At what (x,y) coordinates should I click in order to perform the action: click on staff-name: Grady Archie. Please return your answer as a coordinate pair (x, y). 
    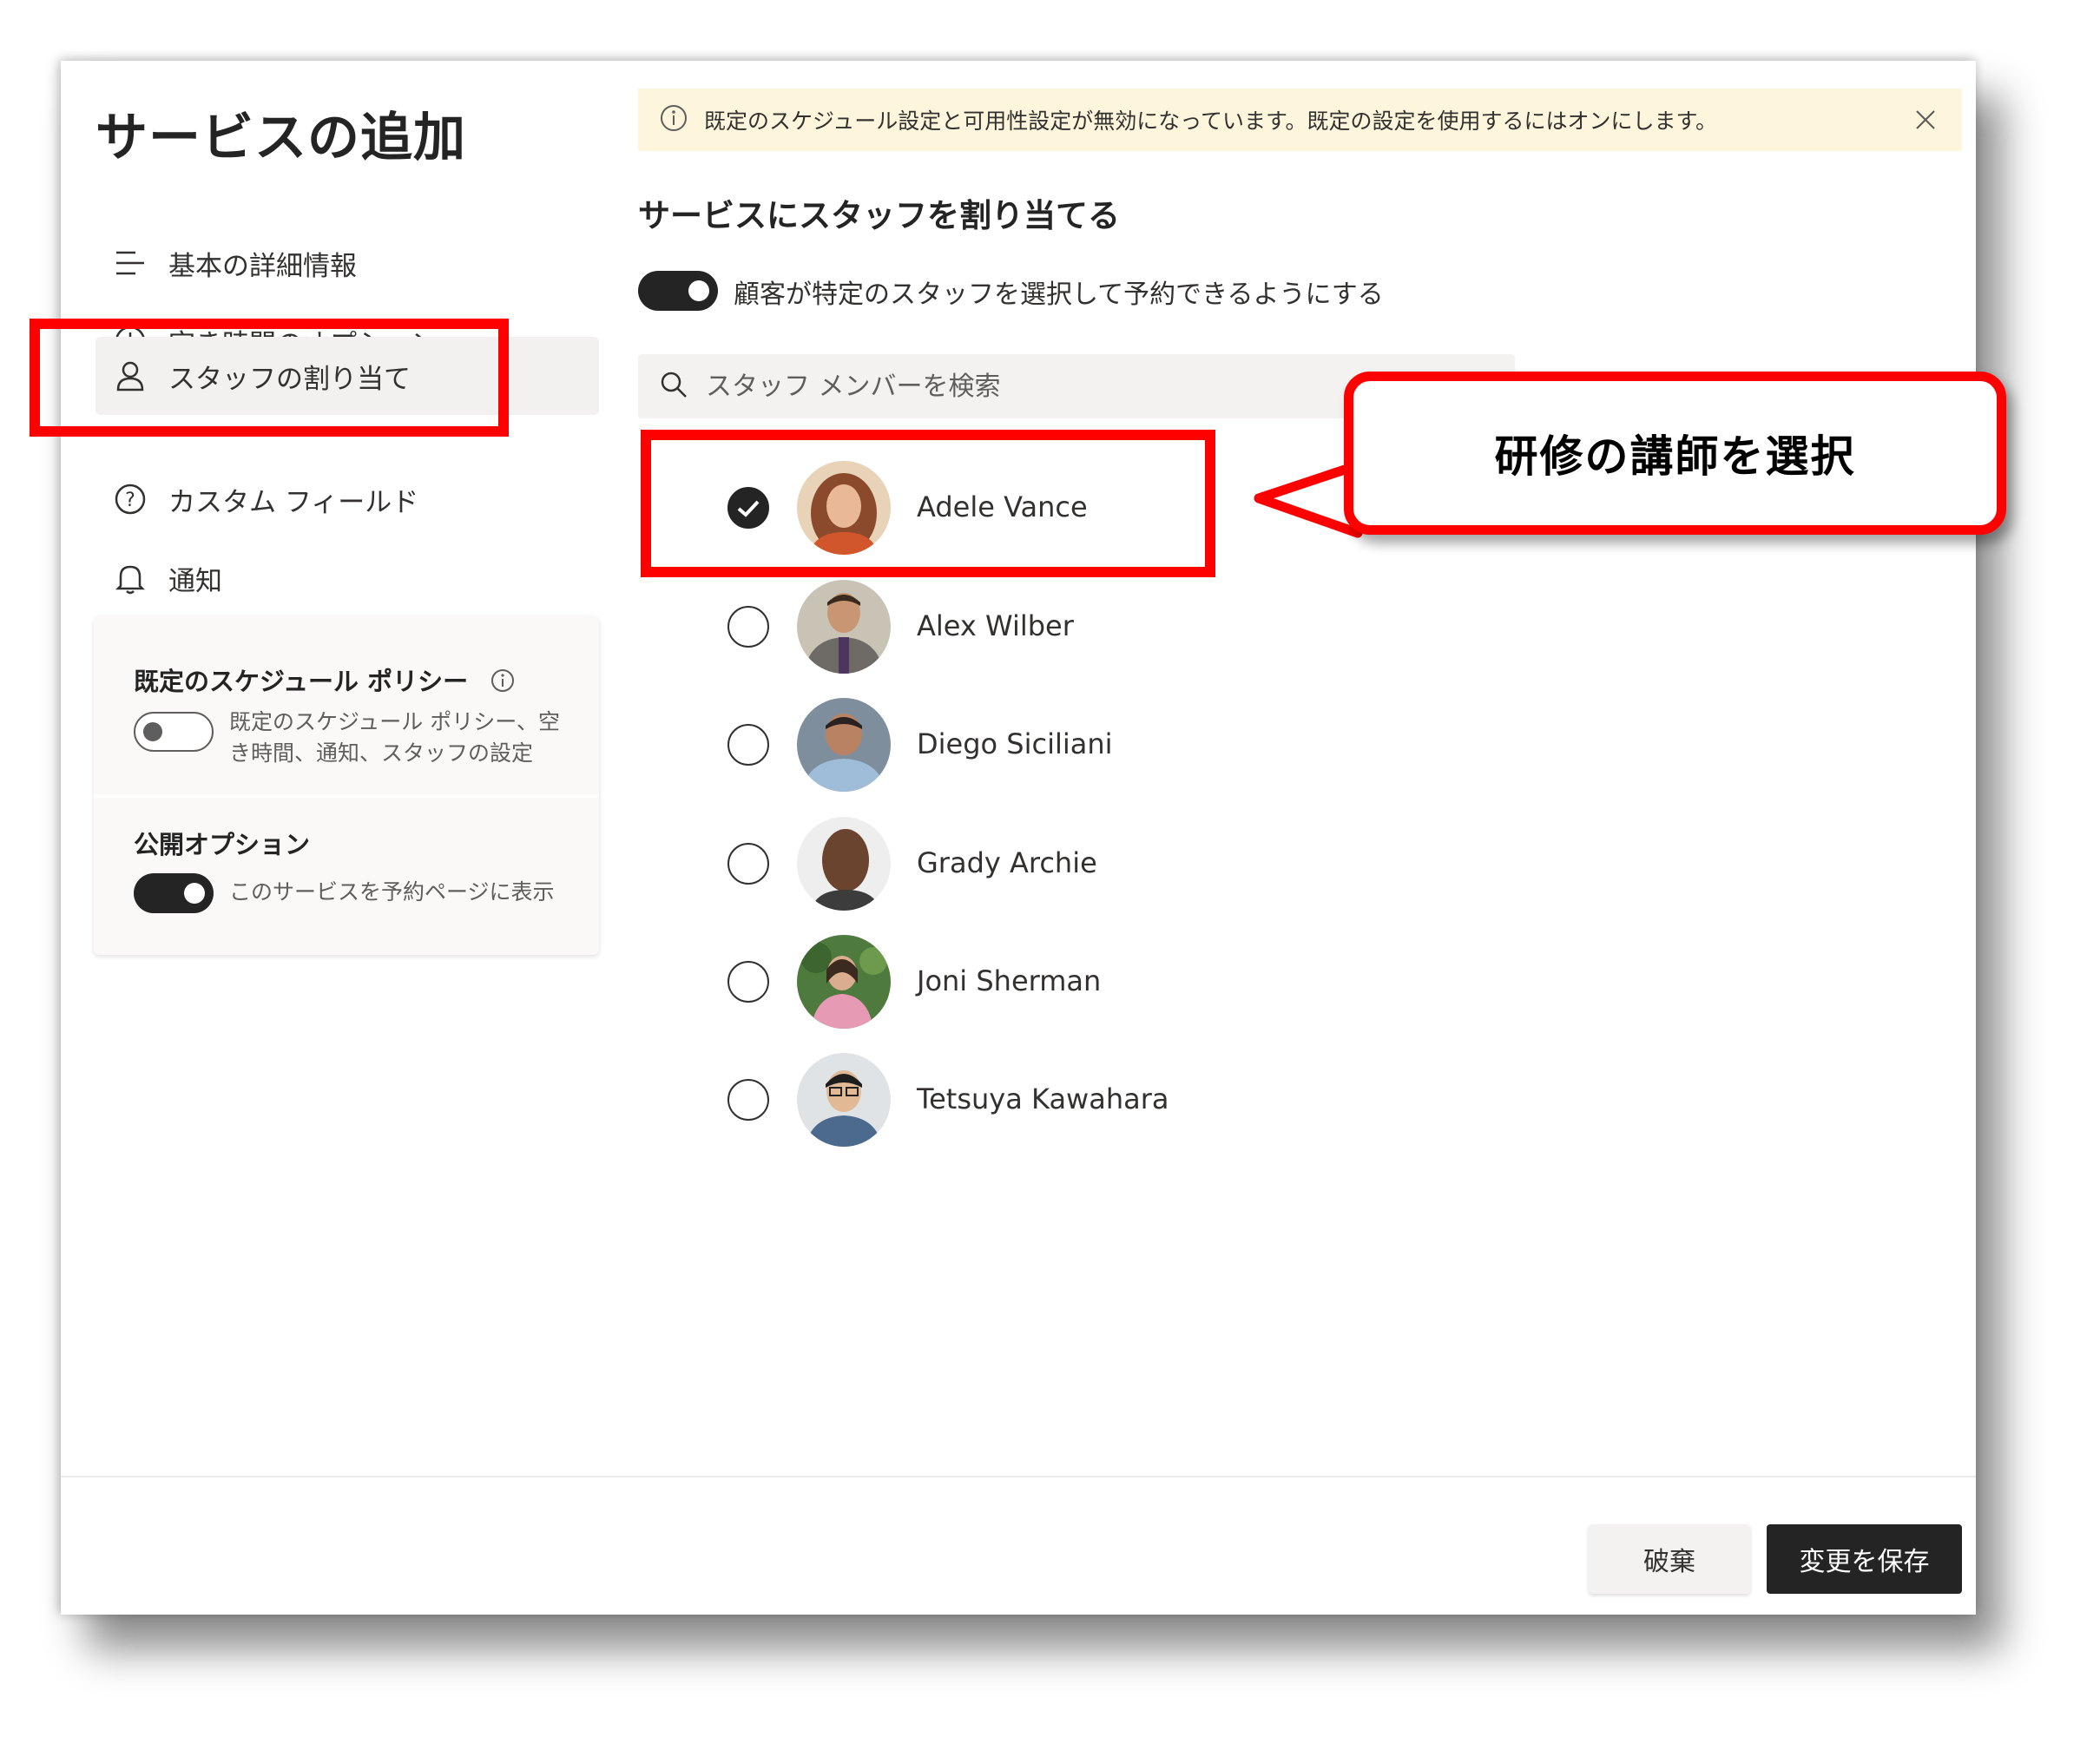
    Looking at the image, I should click on (1007, 862).